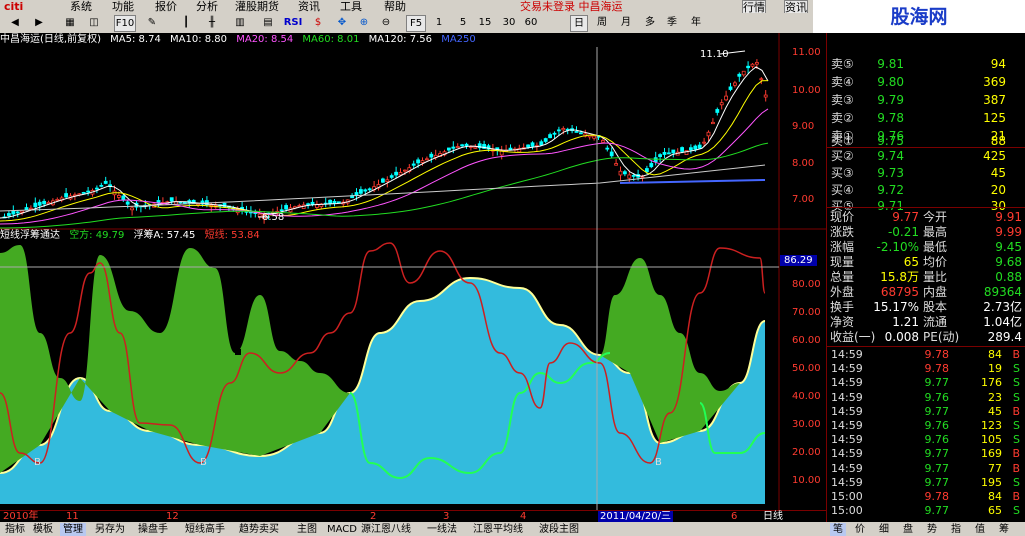  What do you see at coordinates (579, 23) in the screenshot?
I see `period-day: 日` at bounding box center [579, 23].